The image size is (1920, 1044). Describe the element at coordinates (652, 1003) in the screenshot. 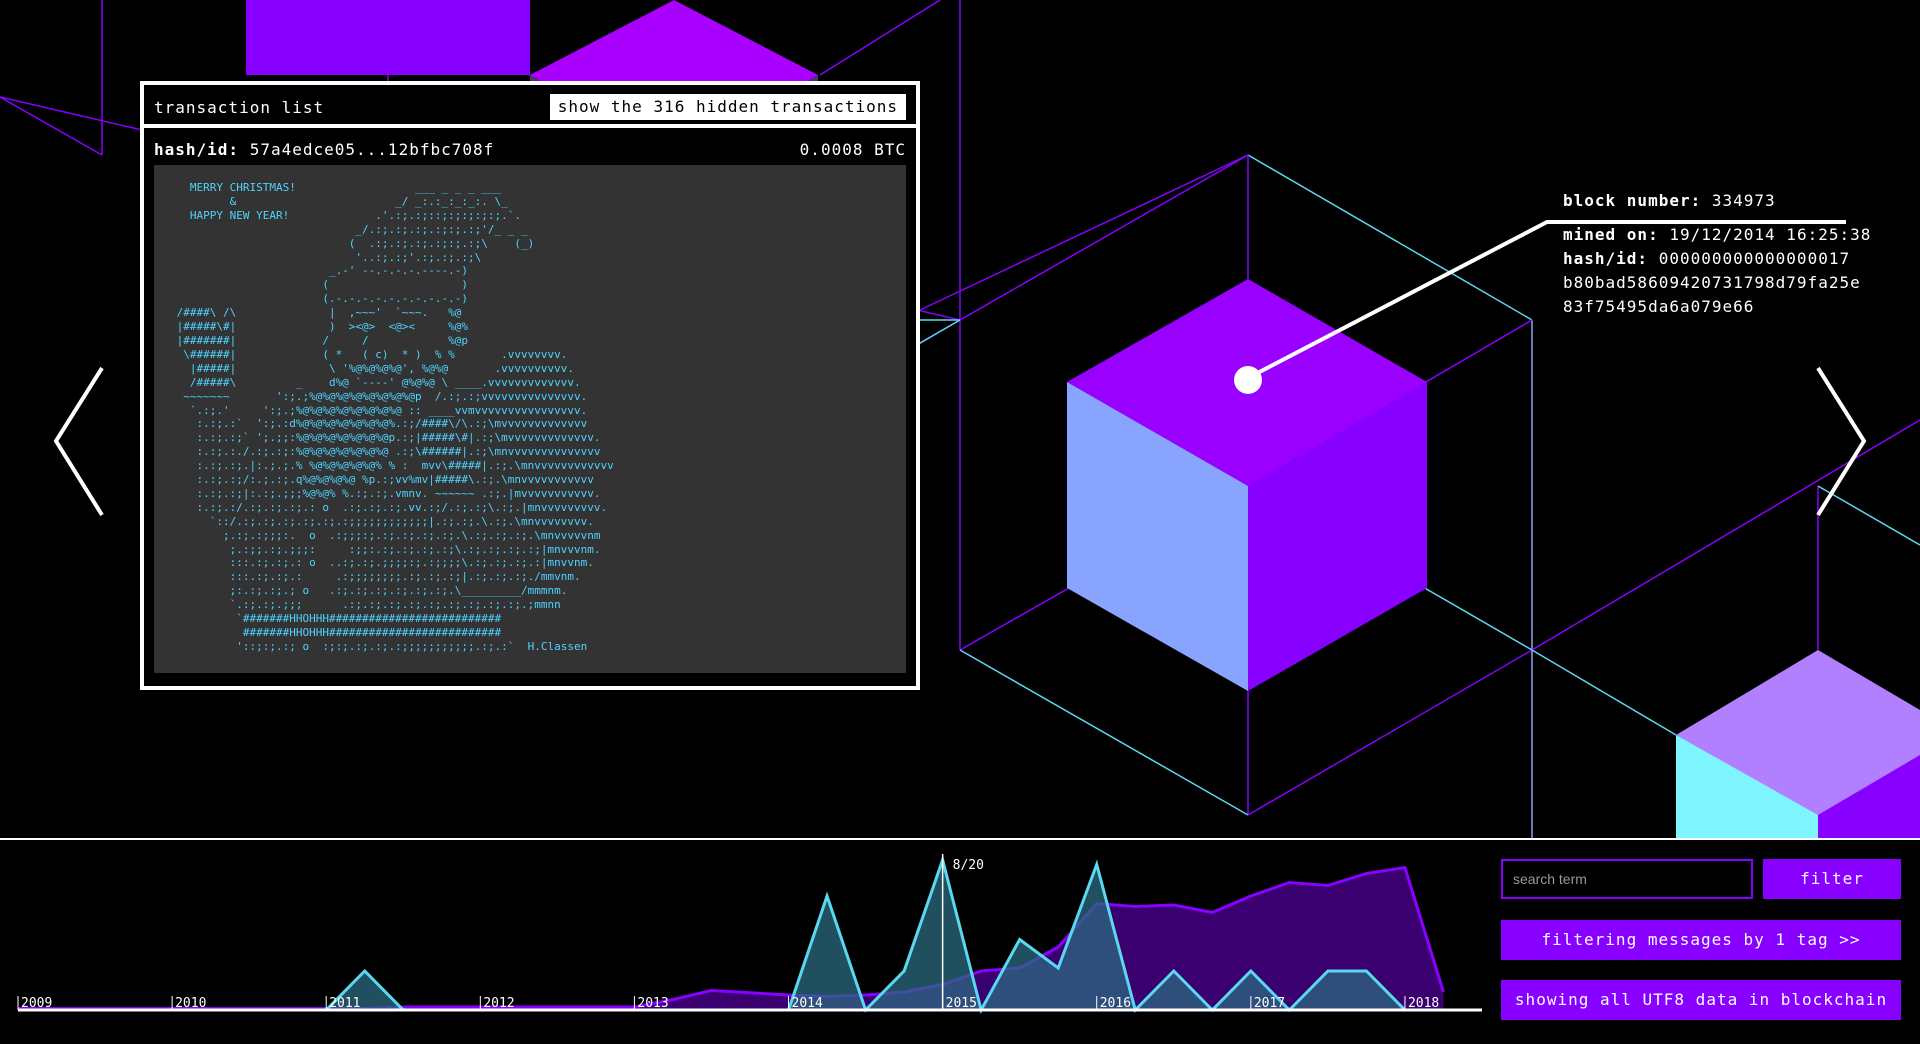

I see `x-tick-label: 2013` at that location.